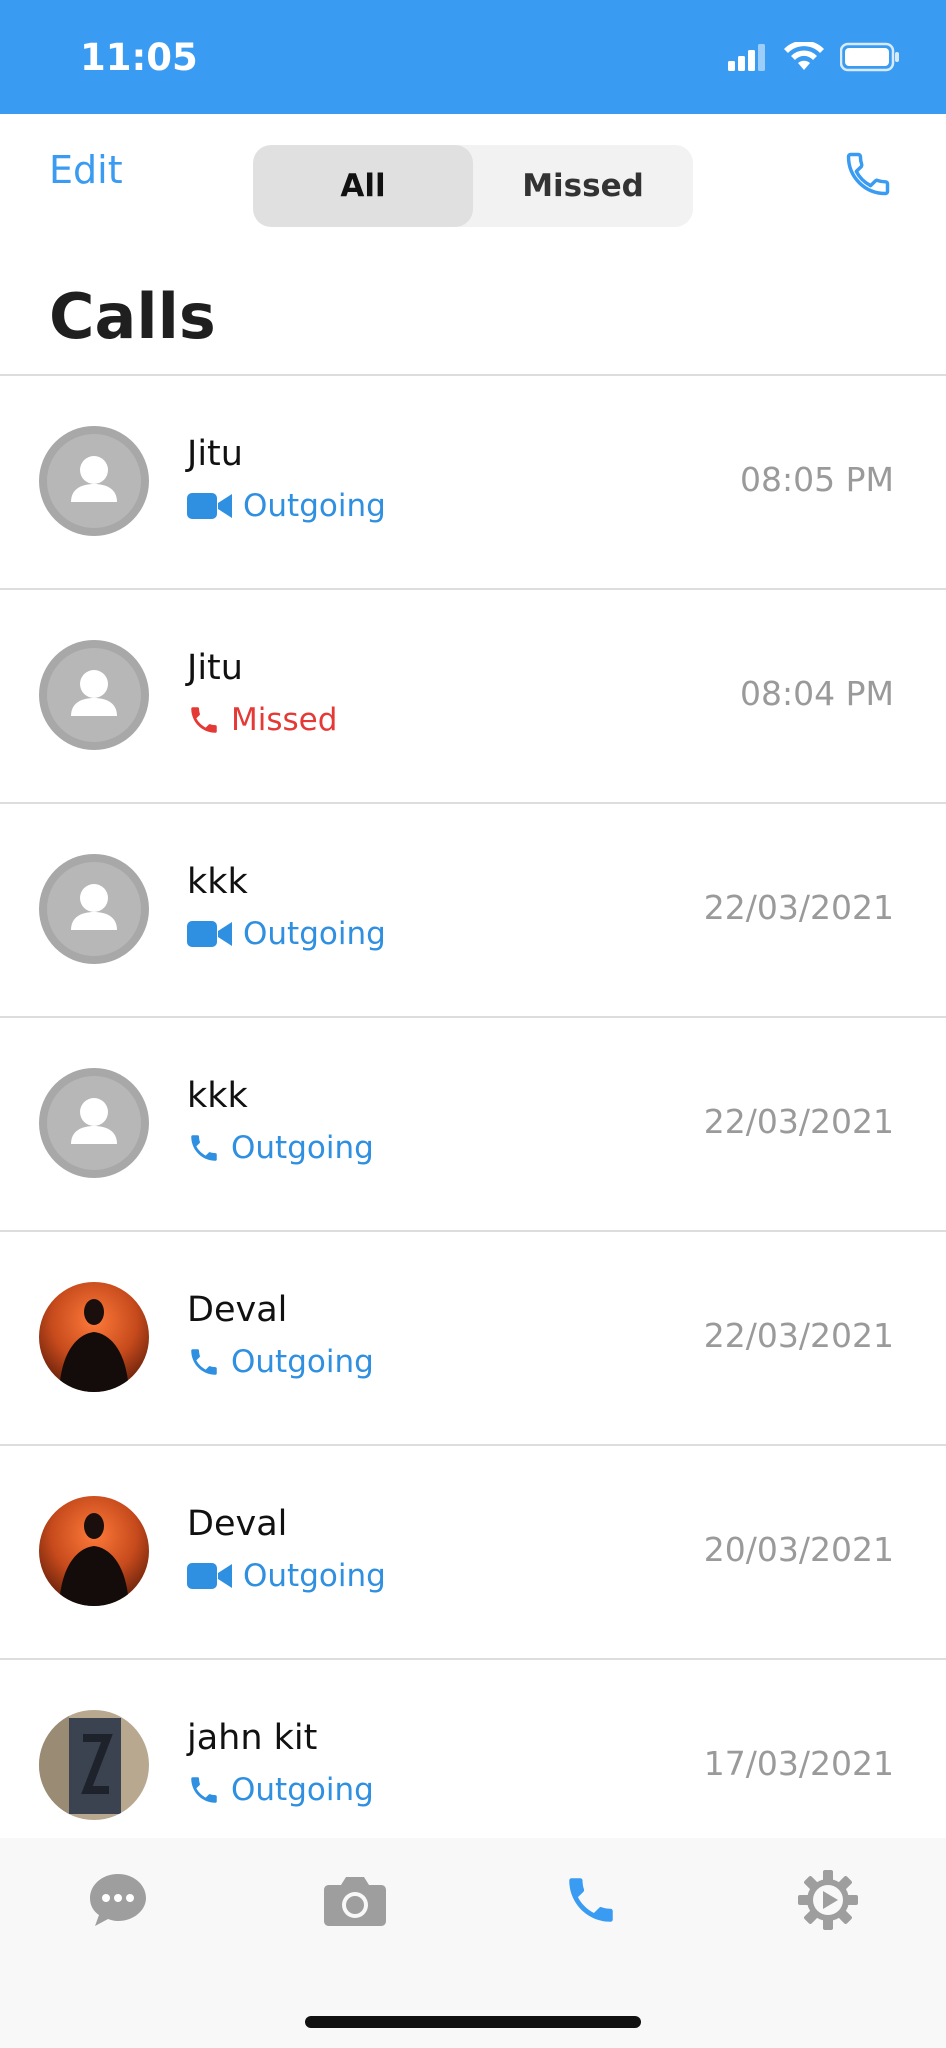 The width and height of the screenshot is (946, 2048). Describe the element at coordinates (139, 57) in the screenshot. I see `status-time: 11:05` at that location.